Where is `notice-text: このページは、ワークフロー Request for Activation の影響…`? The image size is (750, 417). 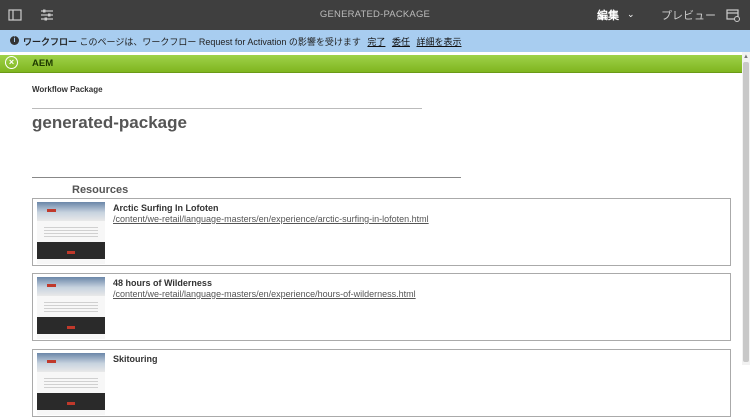 notice-text: このページは、ワークフロー Request for Activation の影響… is located at coordinates (220, 42).